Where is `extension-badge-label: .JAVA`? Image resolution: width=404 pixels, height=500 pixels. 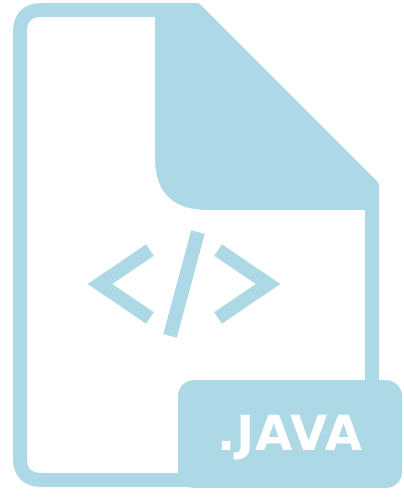
extension-badge-label: .JAVA is located at coordinates (290, 434).